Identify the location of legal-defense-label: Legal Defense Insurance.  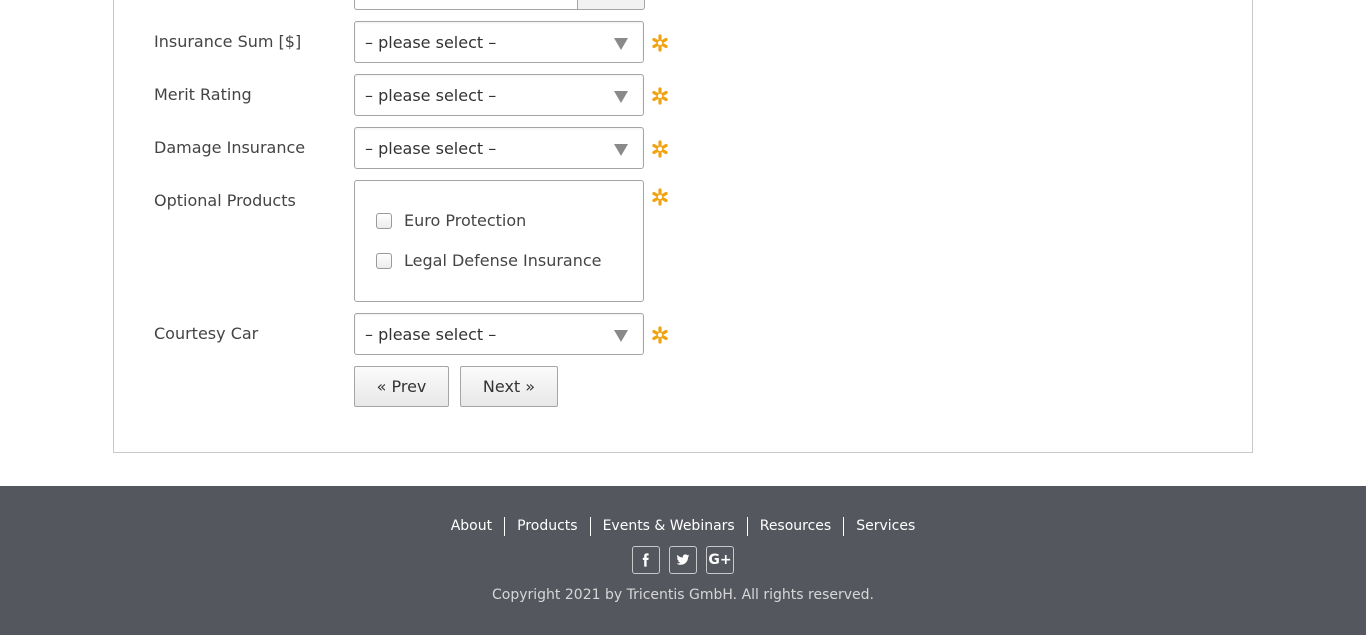
(503, 260).